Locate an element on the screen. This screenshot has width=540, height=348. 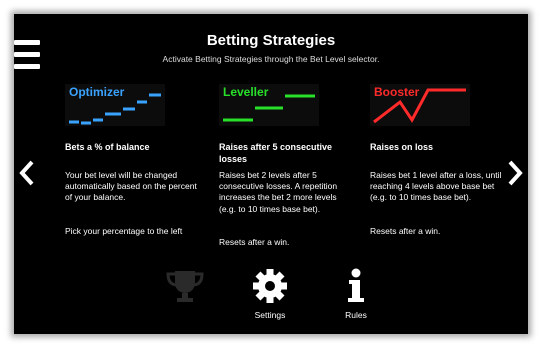
strategy-name-leveller: Leveller is located at coordinates (246, 92).